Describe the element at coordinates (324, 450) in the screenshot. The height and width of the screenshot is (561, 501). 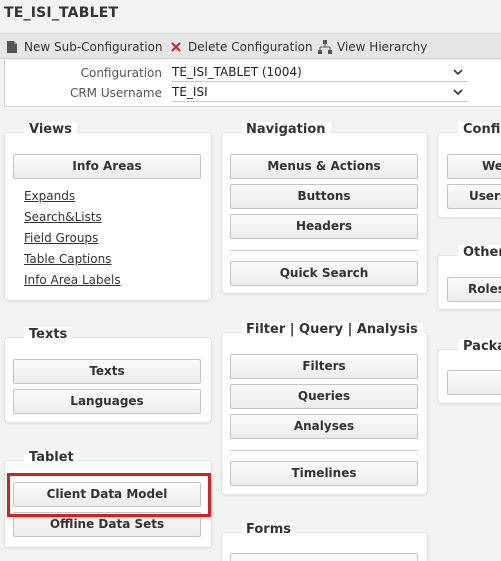
I see `filter-separator` at that location.